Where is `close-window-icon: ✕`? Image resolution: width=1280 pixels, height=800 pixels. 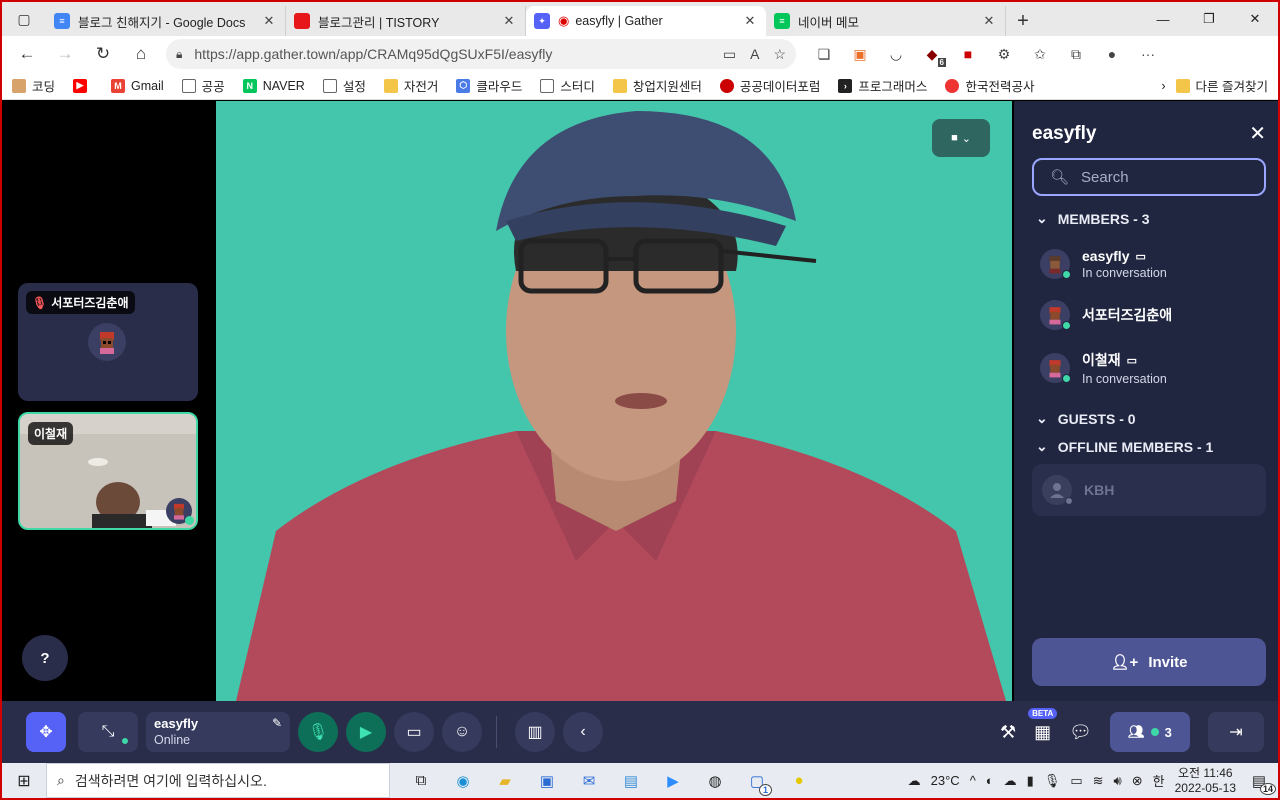
close-window-icon: ✕ is located at coordinates (1255, 19).